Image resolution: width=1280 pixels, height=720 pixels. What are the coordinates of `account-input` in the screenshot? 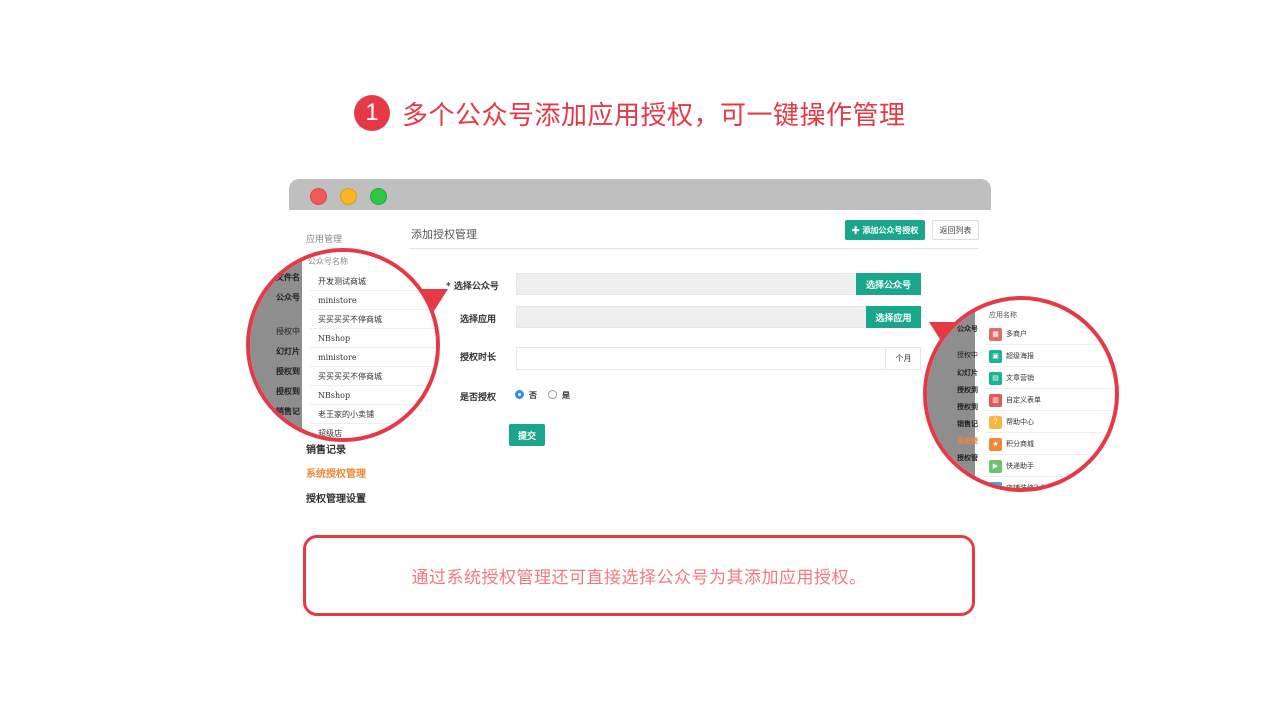 It's located at (686, 284).